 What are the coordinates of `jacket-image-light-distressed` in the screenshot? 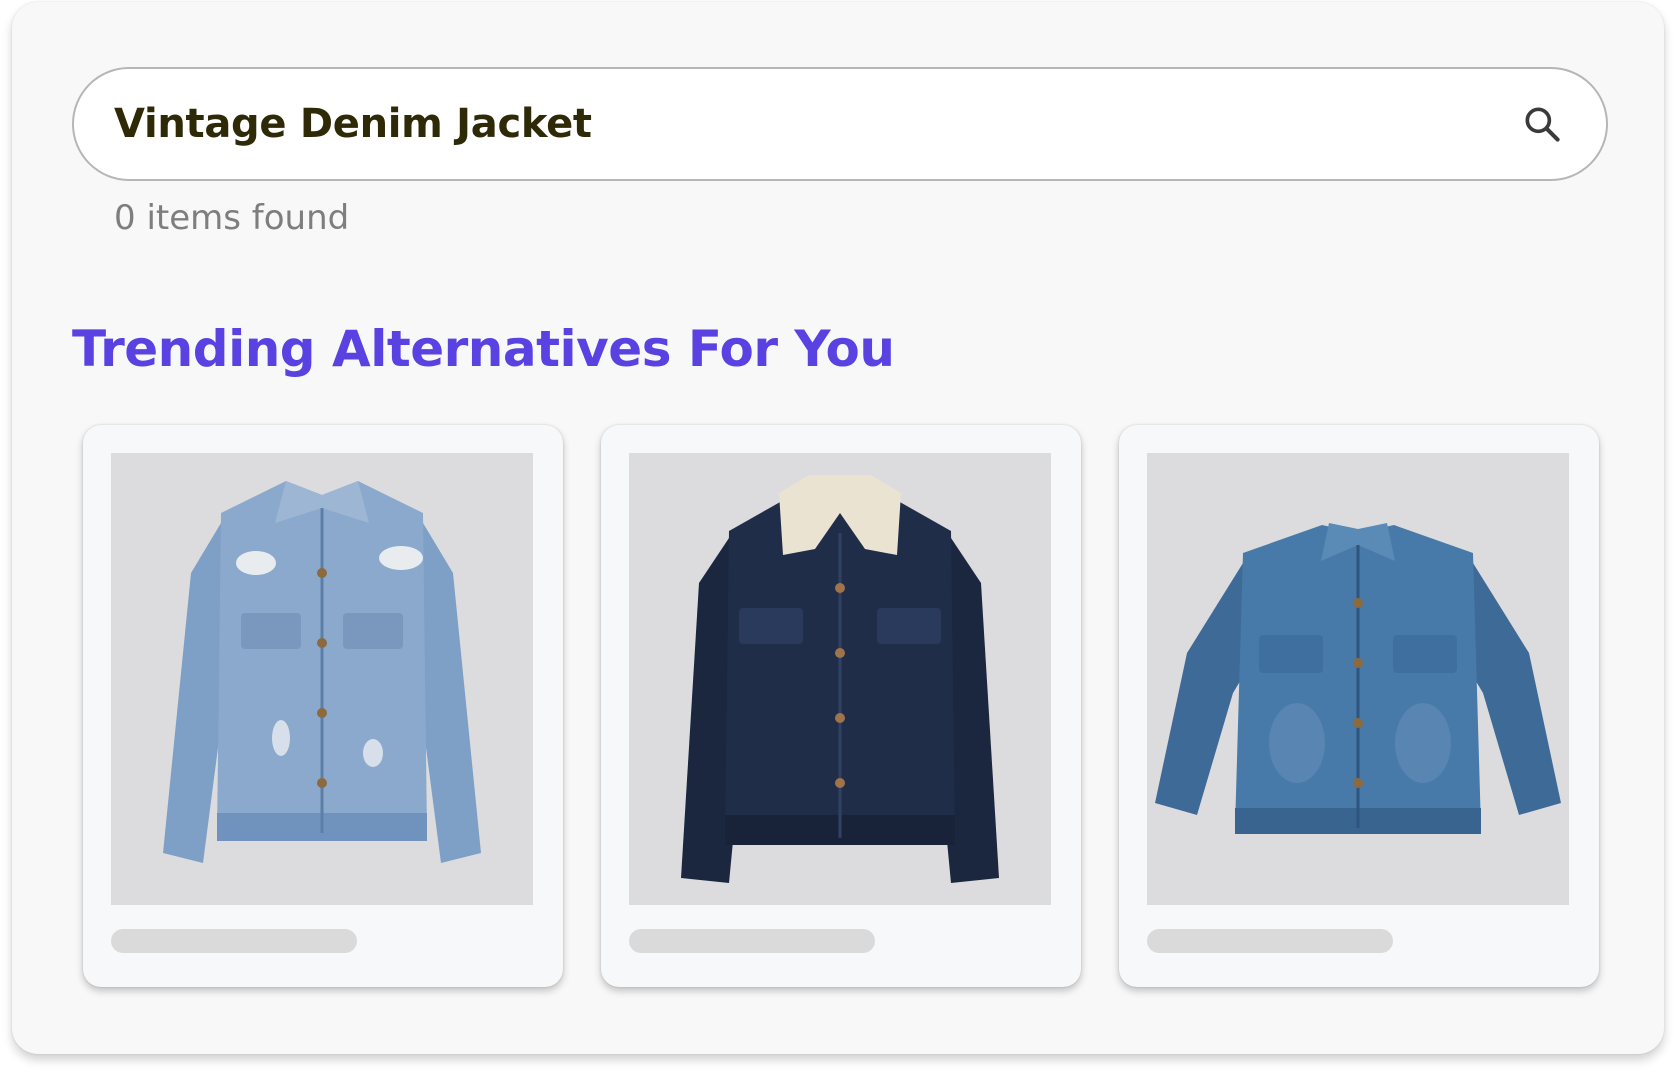 It's located at (322, 679).